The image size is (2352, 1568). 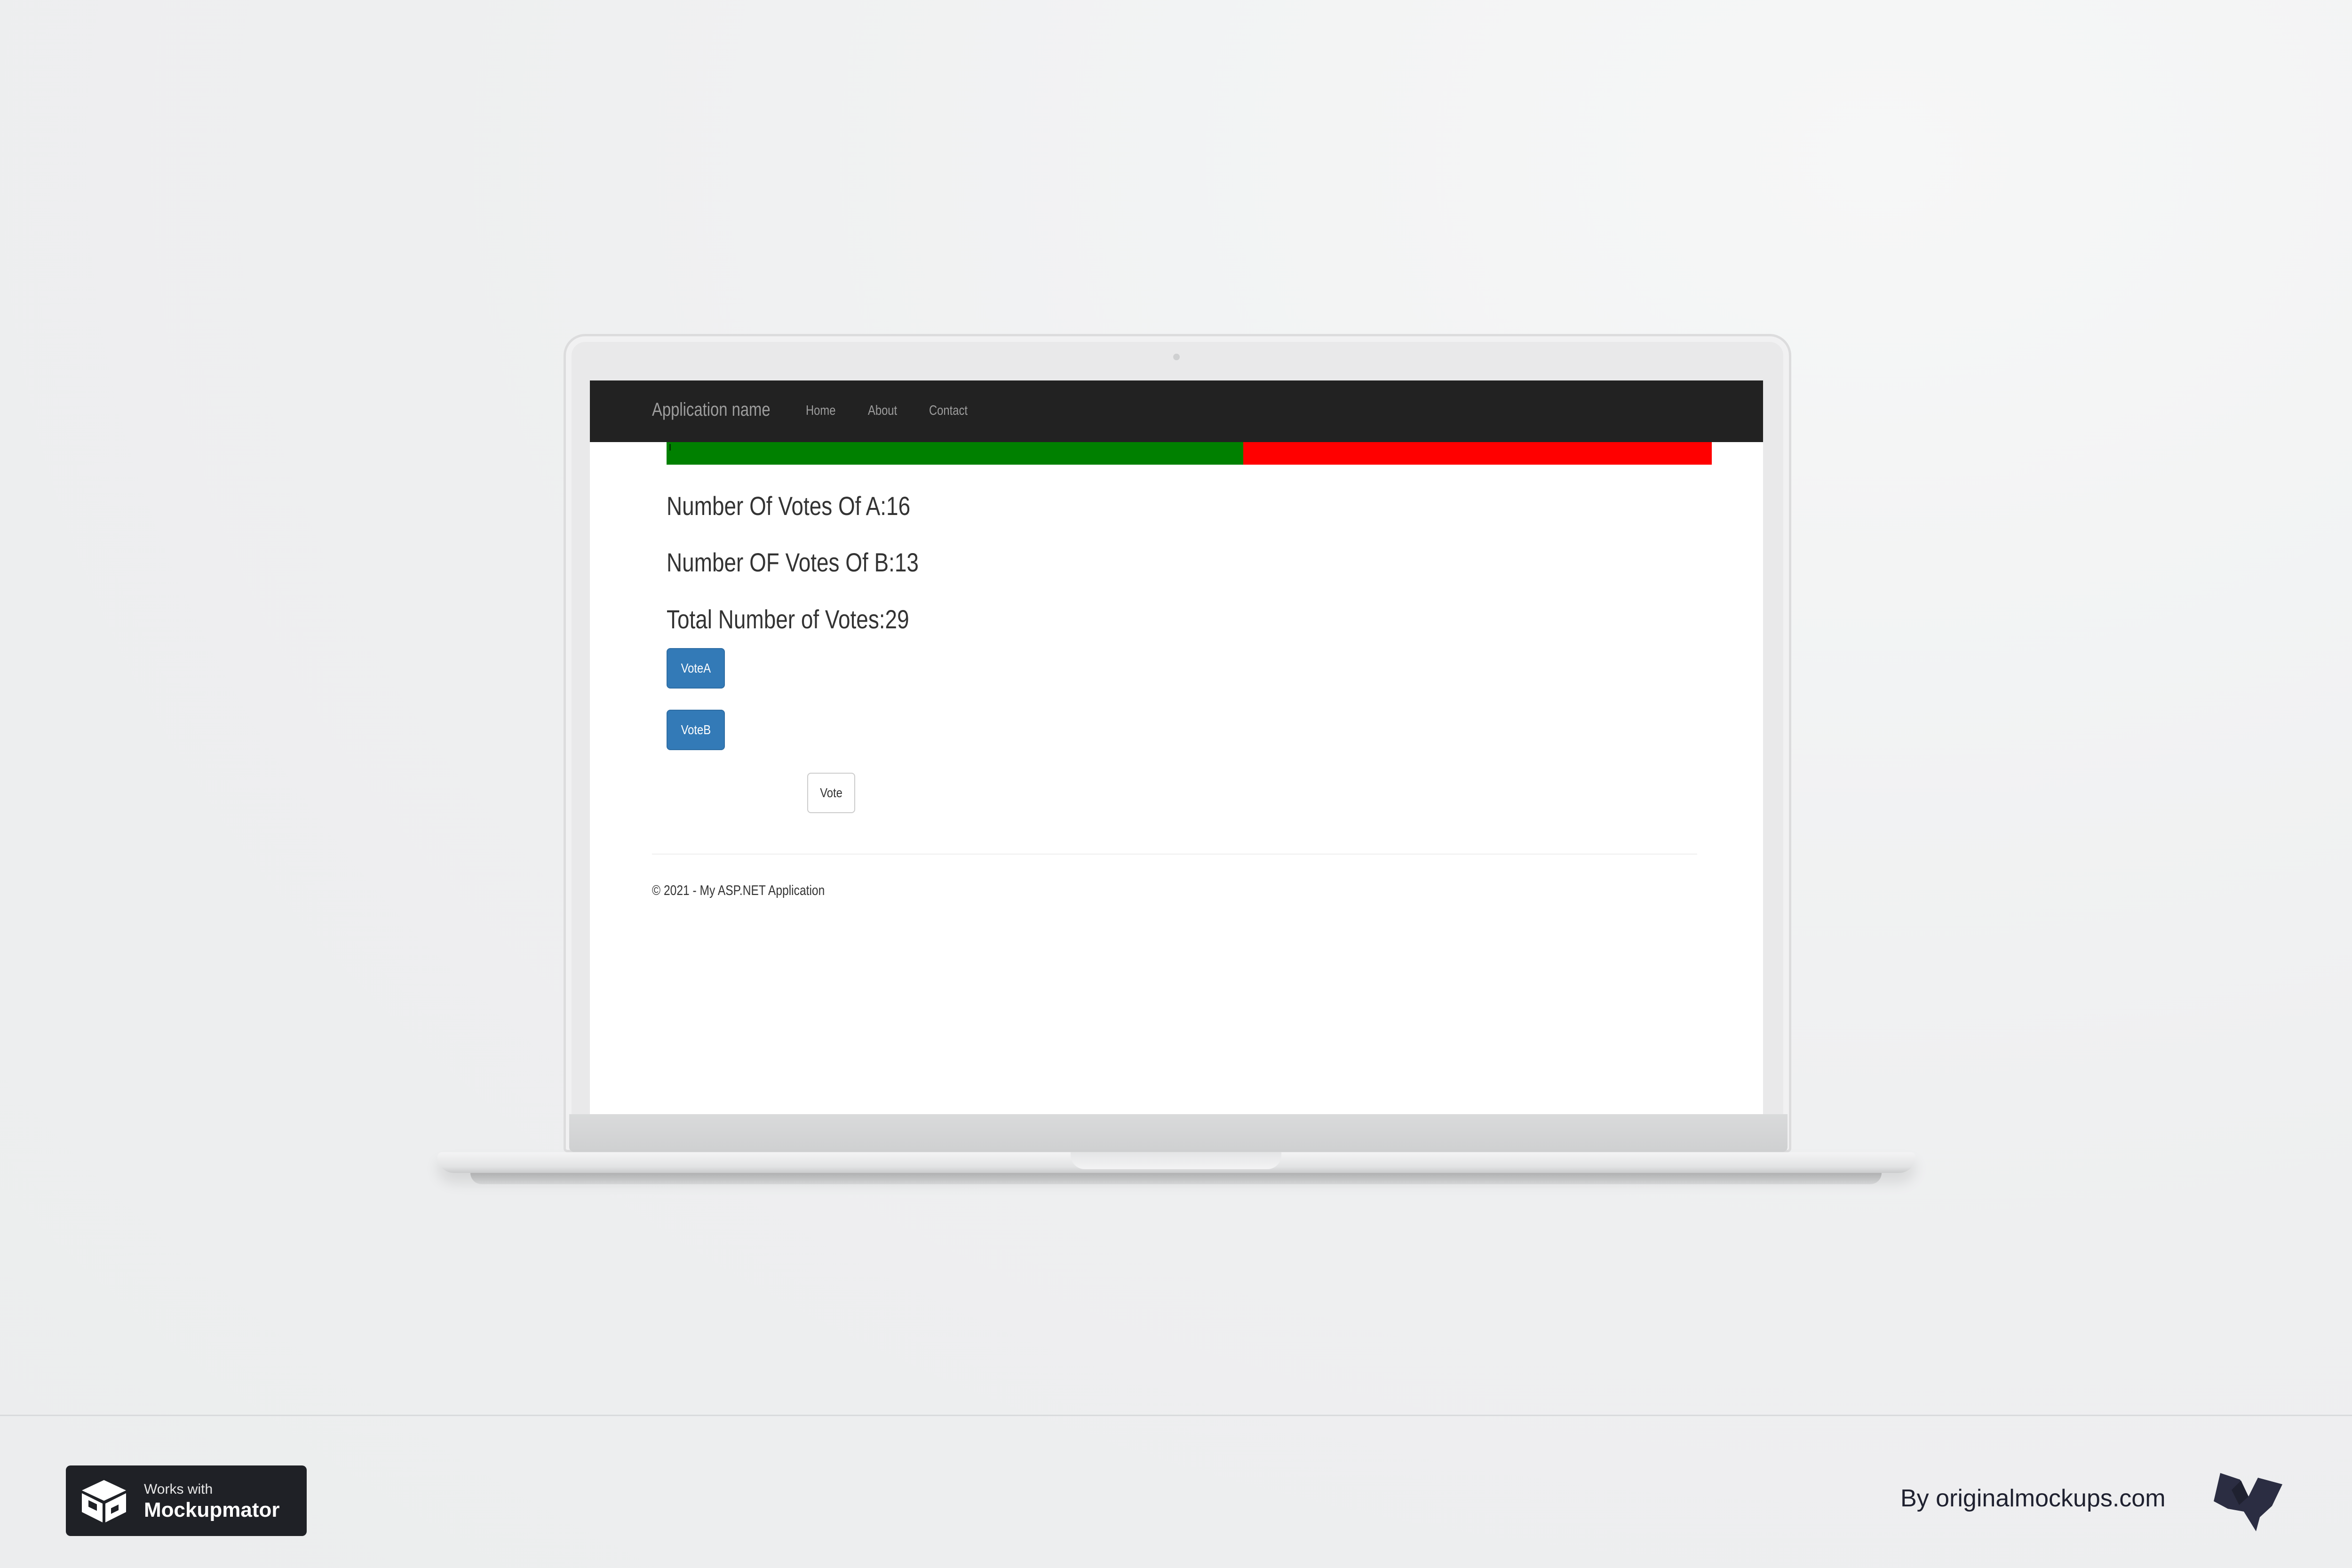 I want to click on vote-b-button: VoteB, so click(x=696, y=730).